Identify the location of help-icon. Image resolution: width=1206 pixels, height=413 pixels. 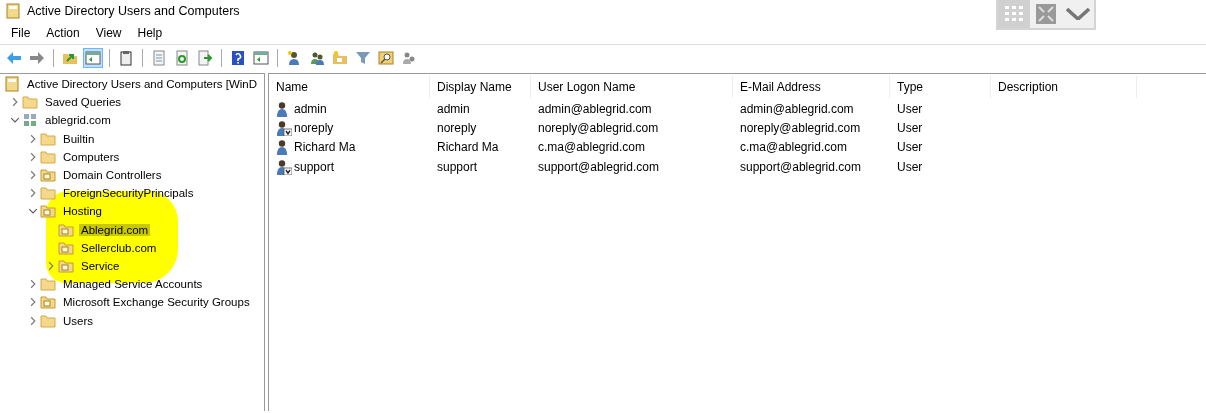
(238, 58).